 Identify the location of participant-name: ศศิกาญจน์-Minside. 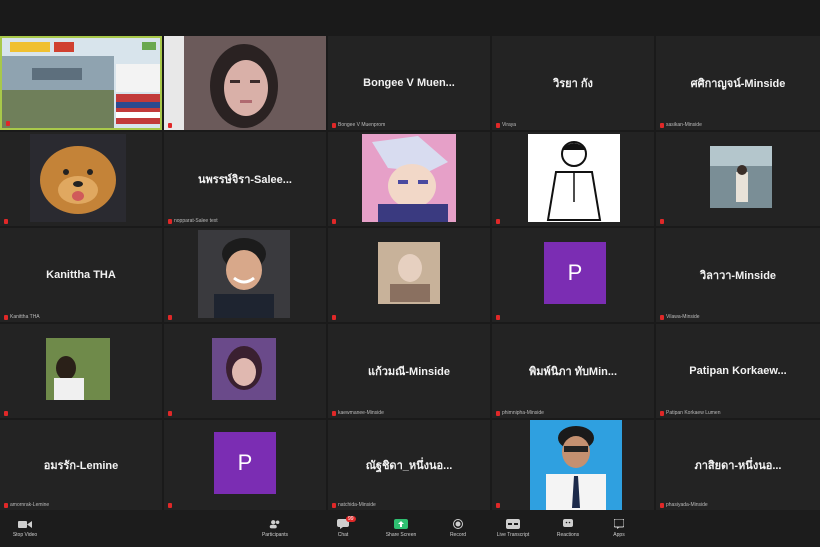
(738, 84).